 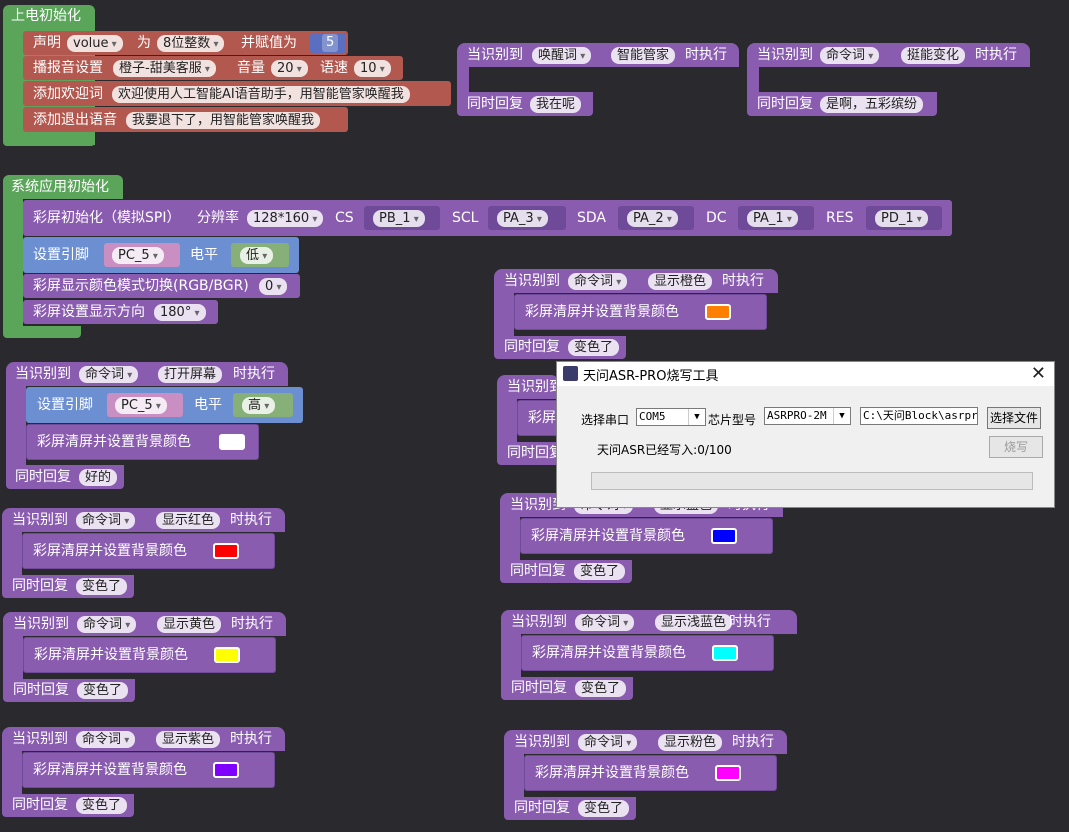 What do you see at coordinates (495, 104) in the screenshot?
I see `wake-reply-label: 同时回复` at bounding box center [495, 104].